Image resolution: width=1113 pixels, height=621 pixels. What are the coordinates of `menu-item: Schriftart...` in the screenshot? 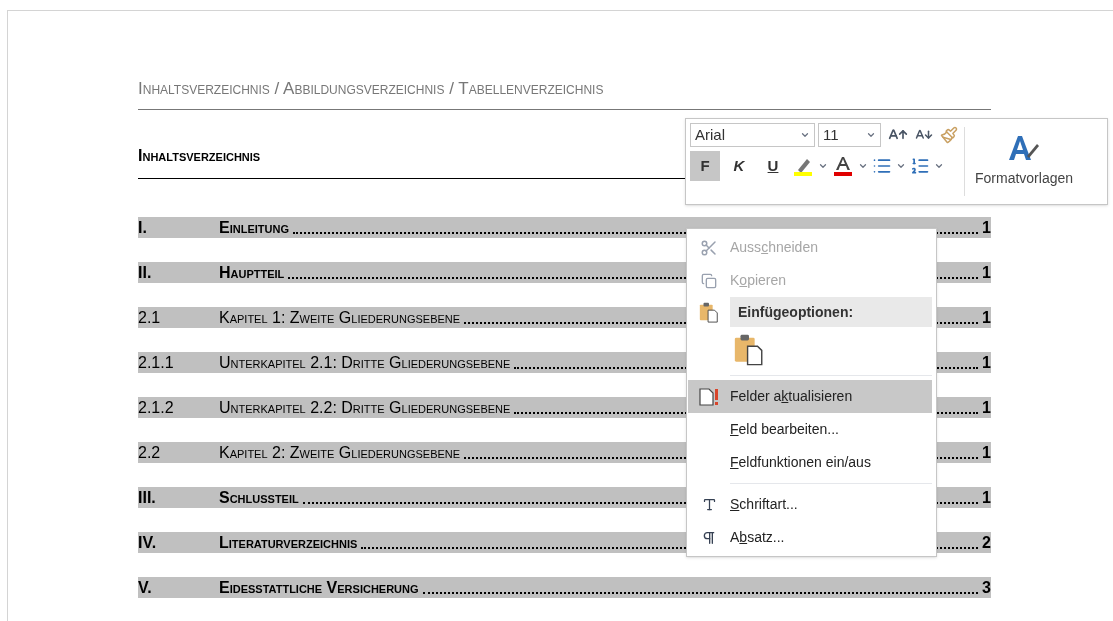 It's located at (810, 504).